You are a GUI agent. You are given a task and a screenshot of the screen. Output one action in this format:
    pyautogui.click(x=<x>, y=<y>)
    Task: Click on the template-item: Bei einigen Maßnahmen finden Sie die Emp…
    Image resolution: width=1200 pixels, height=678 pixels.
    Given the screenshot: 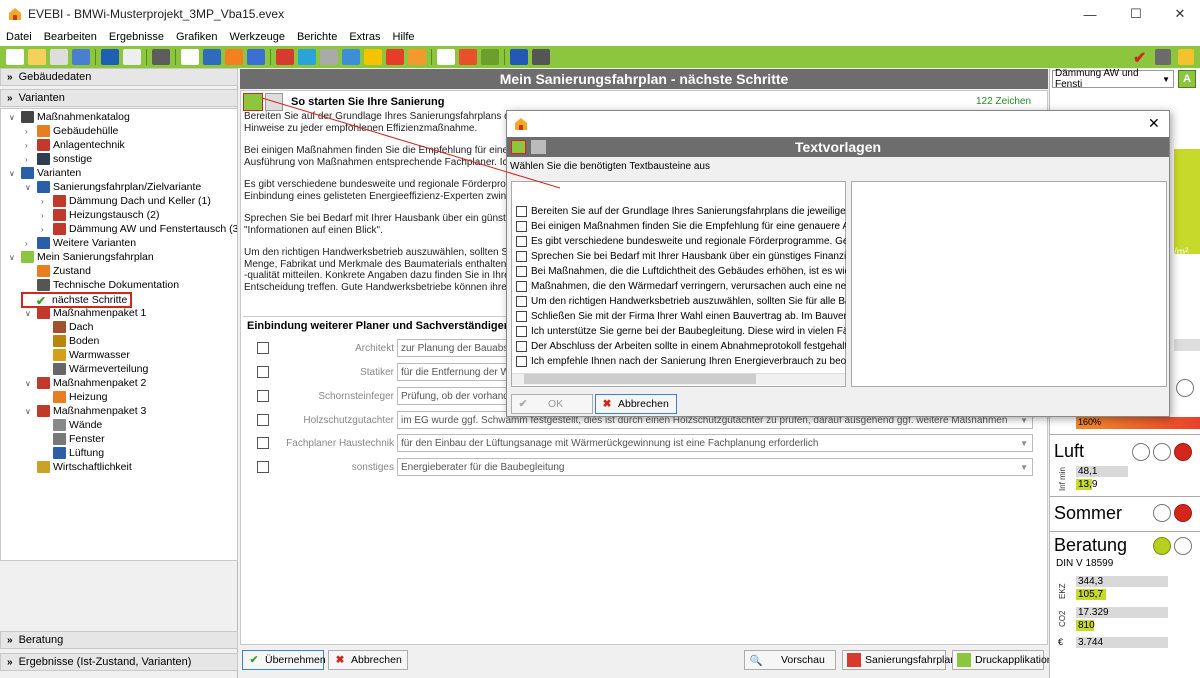 What is the action you would take?
    pyautogui.click(x=681, y=226)
    